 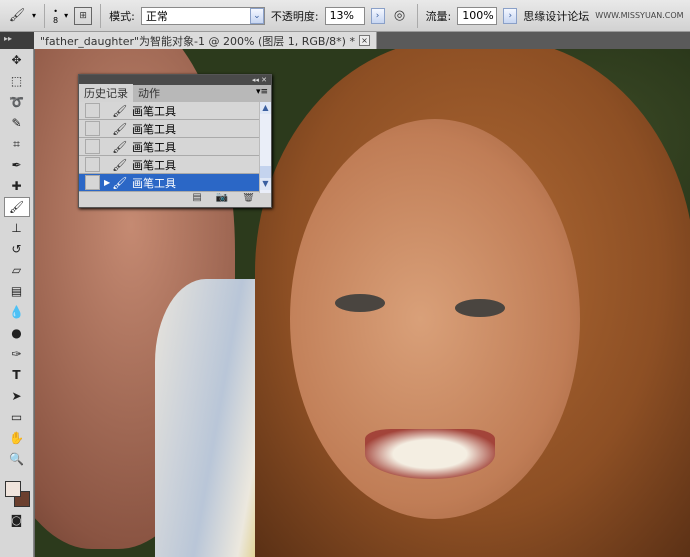 I want to click on woman-smile, so click(x=430, y=454).